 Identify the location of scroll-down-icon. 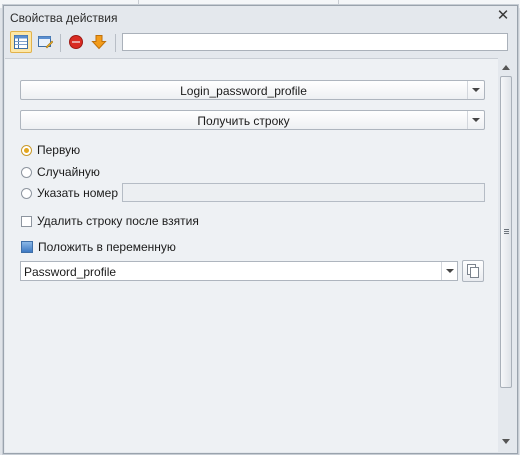
(506, 441).